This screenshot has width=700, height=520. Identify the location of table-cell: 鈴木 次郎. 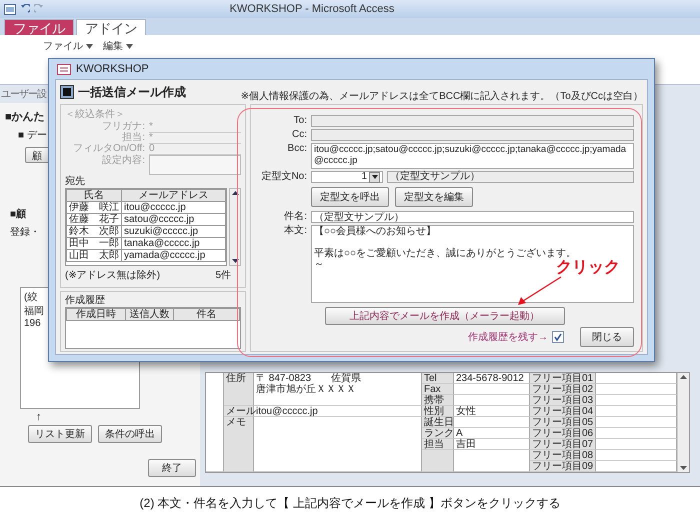
(94, 232).